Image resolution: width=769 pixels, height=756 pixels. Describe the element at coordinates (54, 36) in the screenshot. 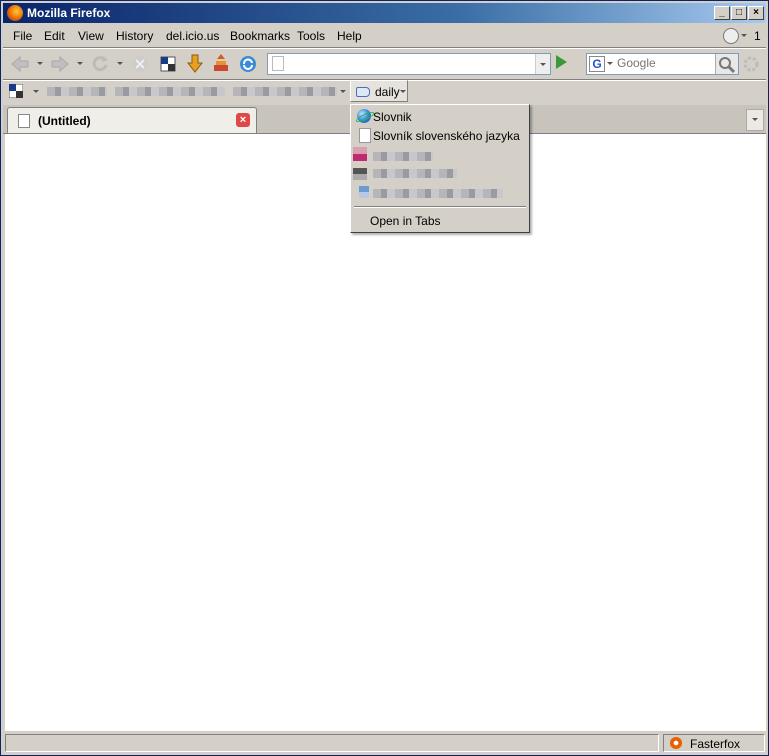

I see `menu-edit: Edit` at that location.